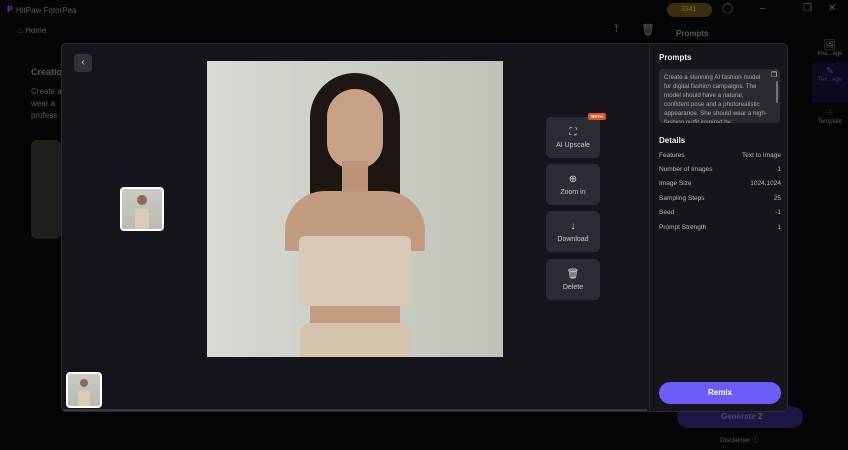 The image size is (848, 450). I want to click on detail-row: Image Size 1024,1024, so click(720, 184).